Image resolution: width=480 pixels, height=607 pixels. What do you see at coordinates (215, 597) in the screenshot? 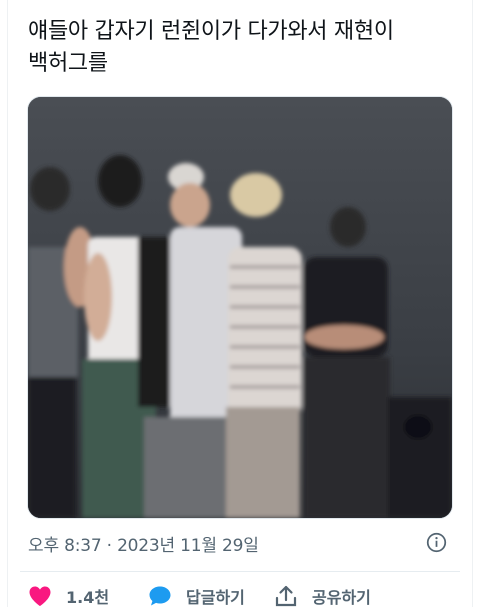
I see `reply-label: 답글하기` at bounding box center [215, 597].